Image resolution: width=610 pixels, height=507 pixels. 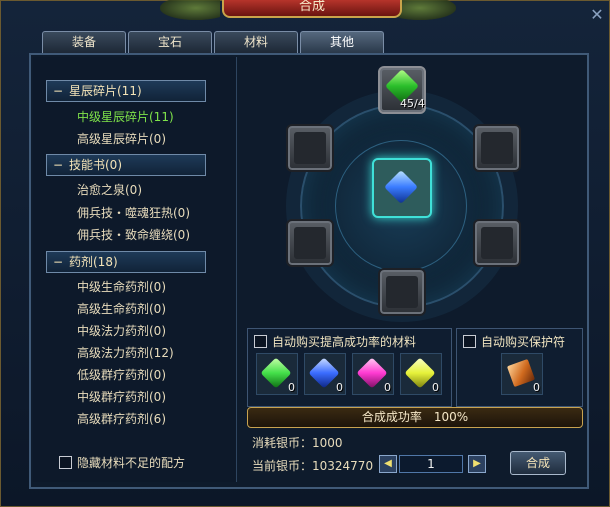 What do you see at coordinates (125, 117) in the screenshot?
I see `list-item: 中级星辰碎片(11)` at bounding box center [125, 117].